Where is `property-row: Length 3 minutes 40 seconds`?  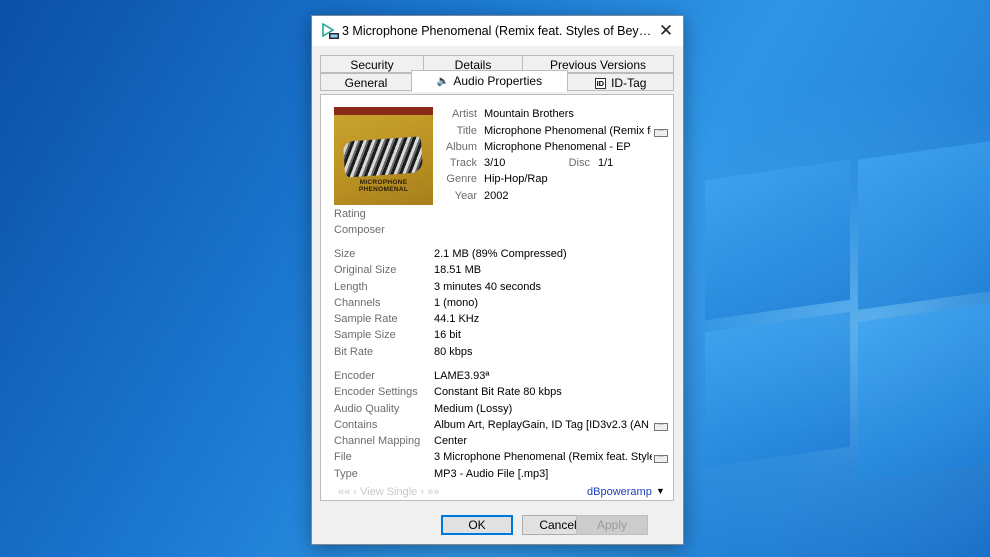
property-row: Length 3 minutes 40 seconds is located at coordinates (501, 289).